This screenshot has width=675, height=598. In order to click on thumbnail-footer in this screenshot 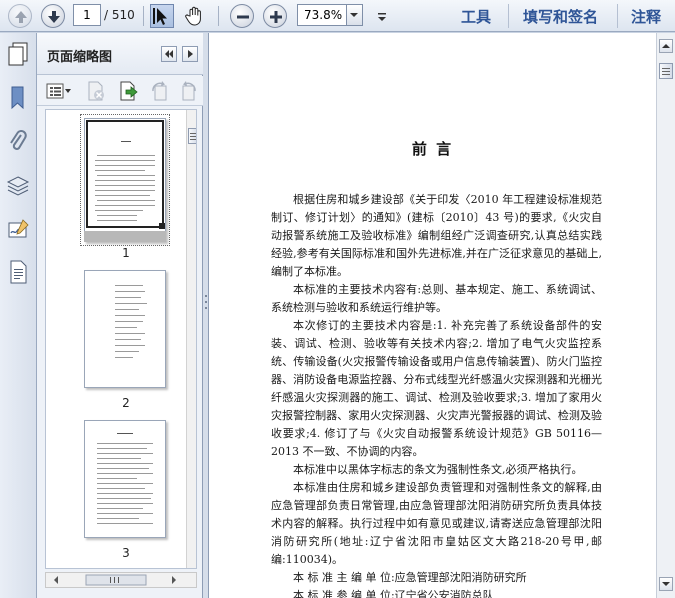, I will do `click(125, 236)`.